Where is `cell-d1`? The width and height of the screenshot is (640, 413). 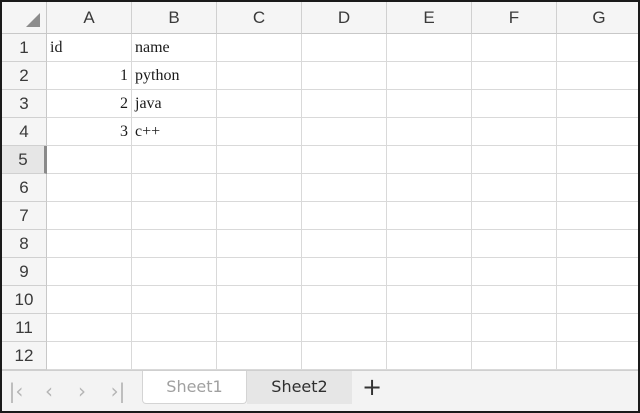 cell-d1 is located at coordinates (344, 48).